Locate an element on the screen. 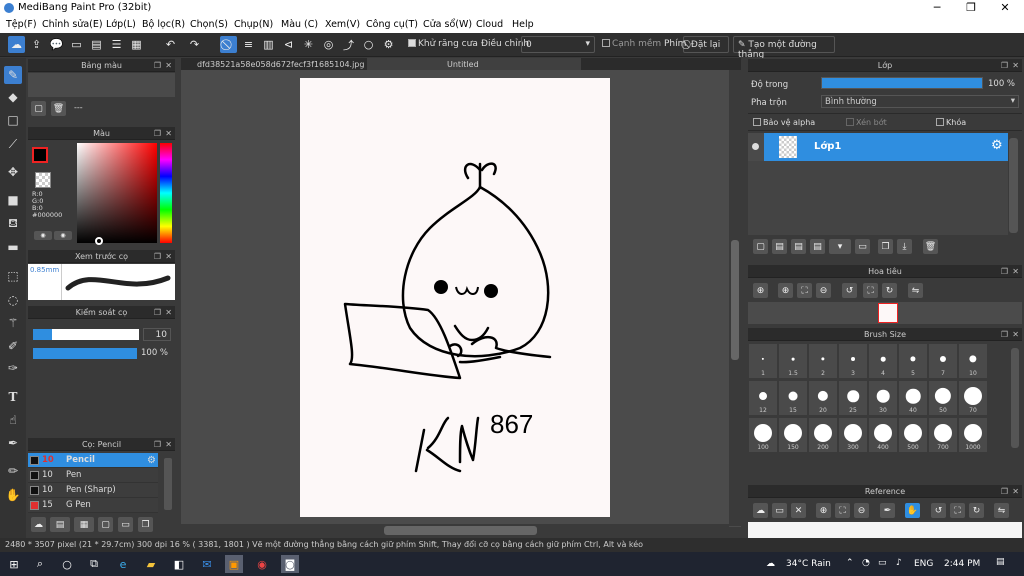 This screenshot has height=576, width=1024. radial-snap-icon: ✳ is located at coordinates (308, 44).